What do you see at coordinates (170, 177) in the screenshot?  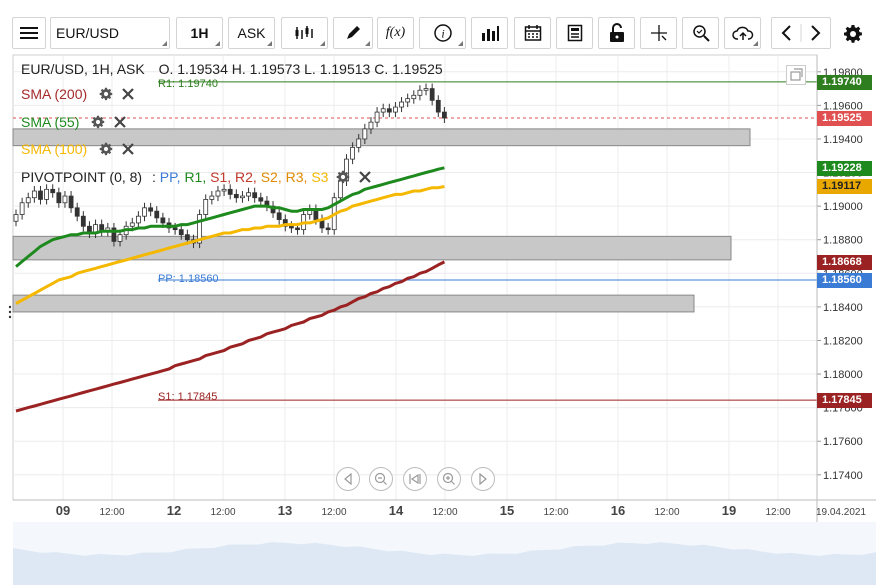 I see `pivot-item-pp: PP,` at bounding box center [170, 177].